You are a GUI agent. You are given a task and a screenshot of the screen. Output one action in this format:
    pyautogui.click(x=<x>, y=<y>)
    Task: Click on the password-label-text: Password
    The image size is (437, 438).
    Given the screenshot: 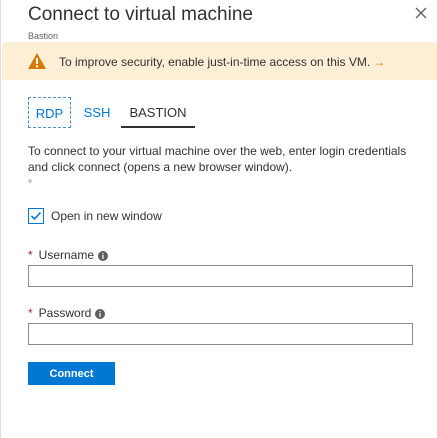 What is the action you would take?
    pyautogui.click(x=65, y=313)
    